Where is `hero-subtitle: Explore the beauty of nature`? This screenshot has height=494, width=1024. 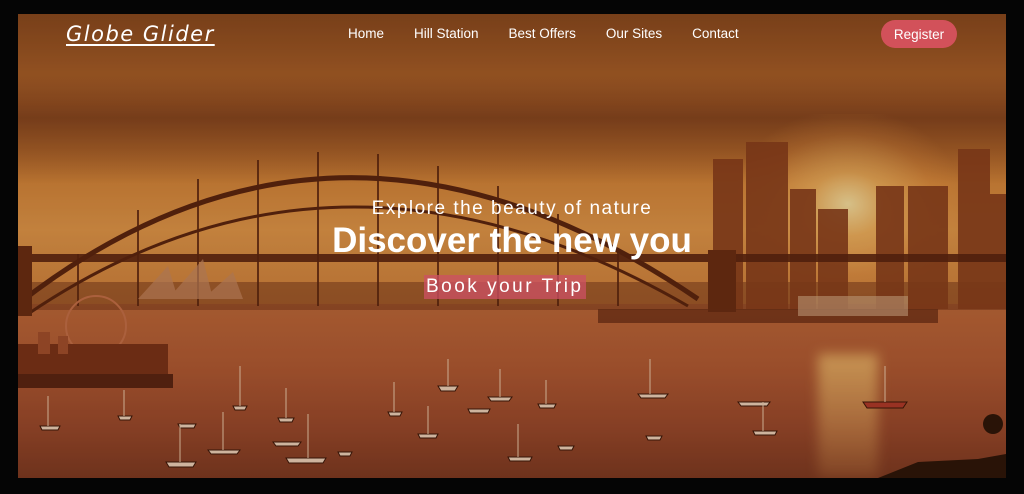
hero-subtitle: Explore the beauty of nature is located at coordinates (512, 208).